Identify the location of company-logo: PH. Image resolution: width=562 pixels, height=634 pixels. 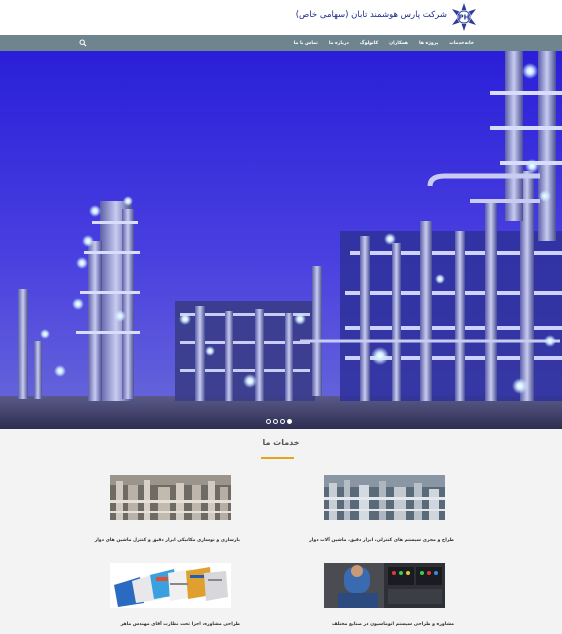
(464, 17).